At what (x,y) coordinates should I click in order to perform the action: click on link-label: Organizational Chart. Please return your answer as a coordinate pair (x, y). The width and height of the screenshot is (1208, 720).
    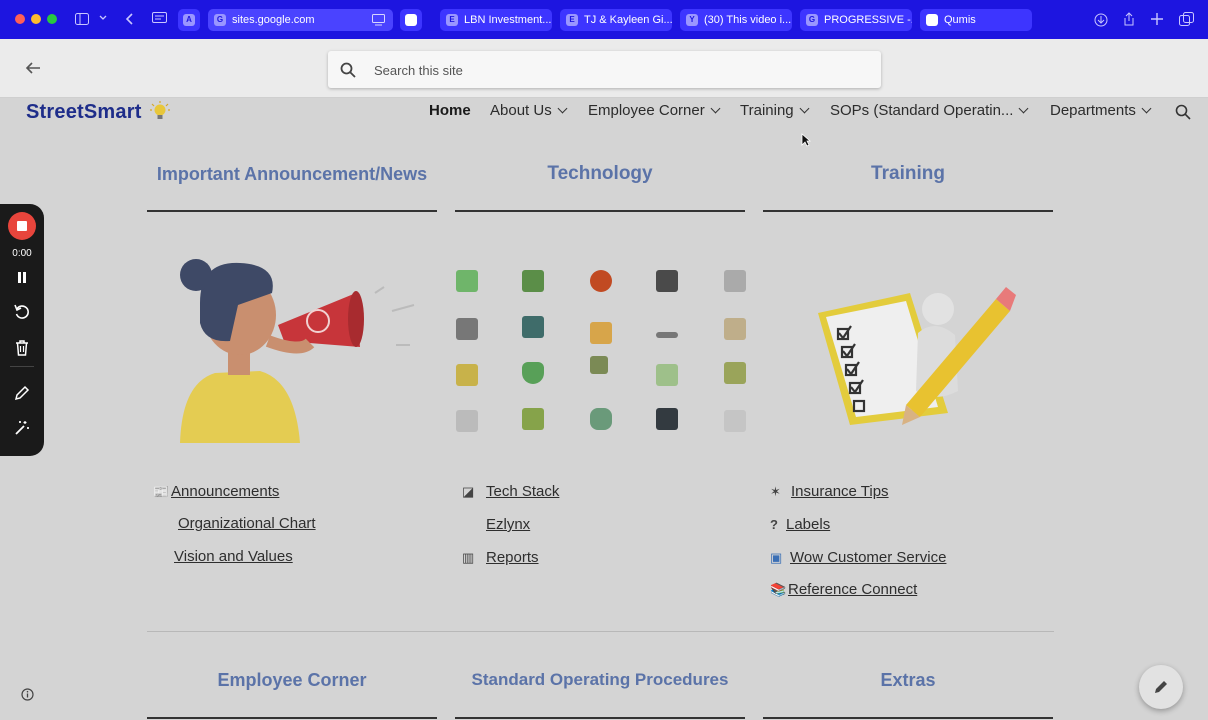
    Looking at the image, I should click on (247, 523).